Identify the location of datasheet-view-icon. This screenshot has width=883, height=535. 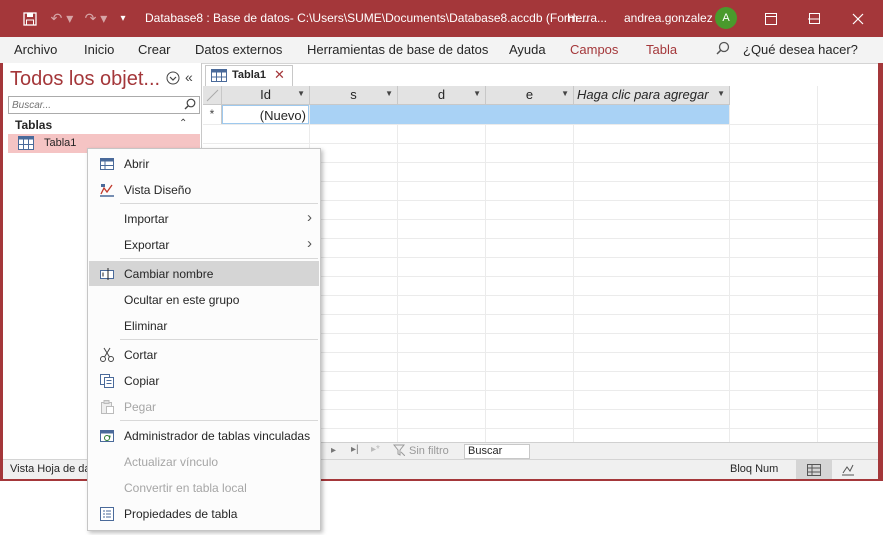
(814, 469).